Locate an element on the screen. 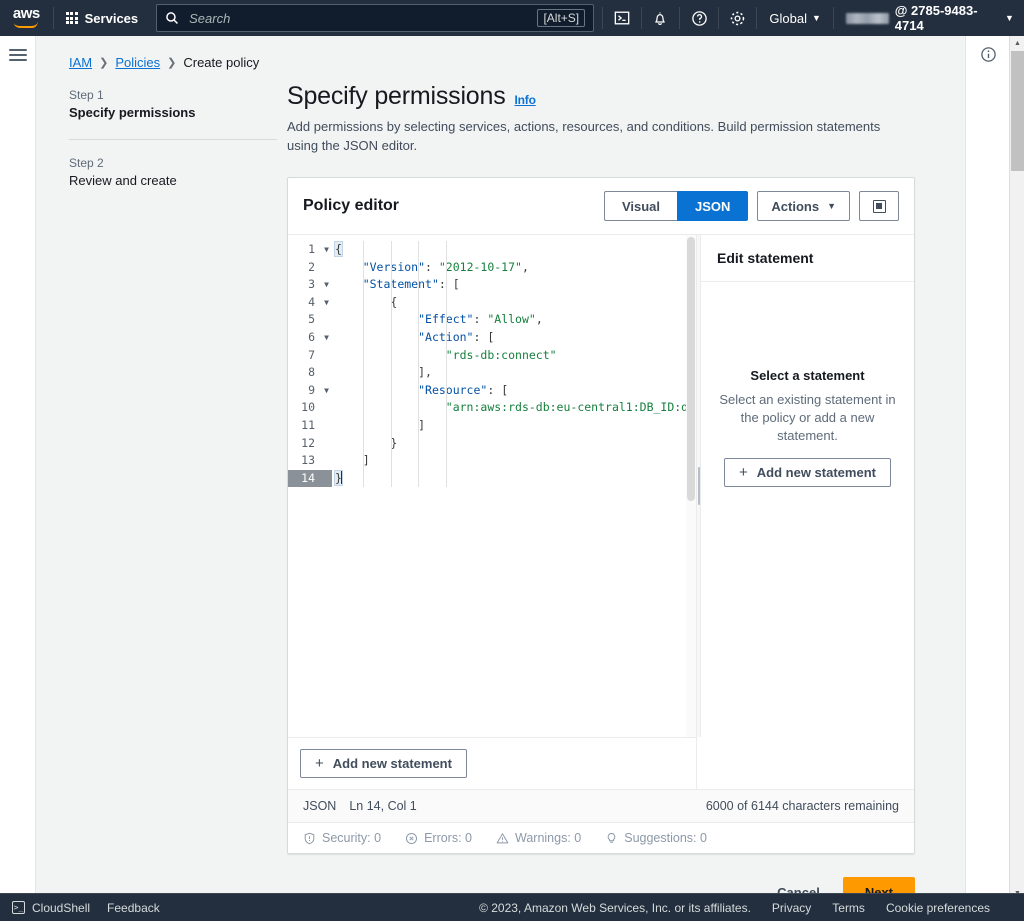 This screenshot has height=921, width=1024. editor-panel-resize-handle is located at coordinates (698, 486).